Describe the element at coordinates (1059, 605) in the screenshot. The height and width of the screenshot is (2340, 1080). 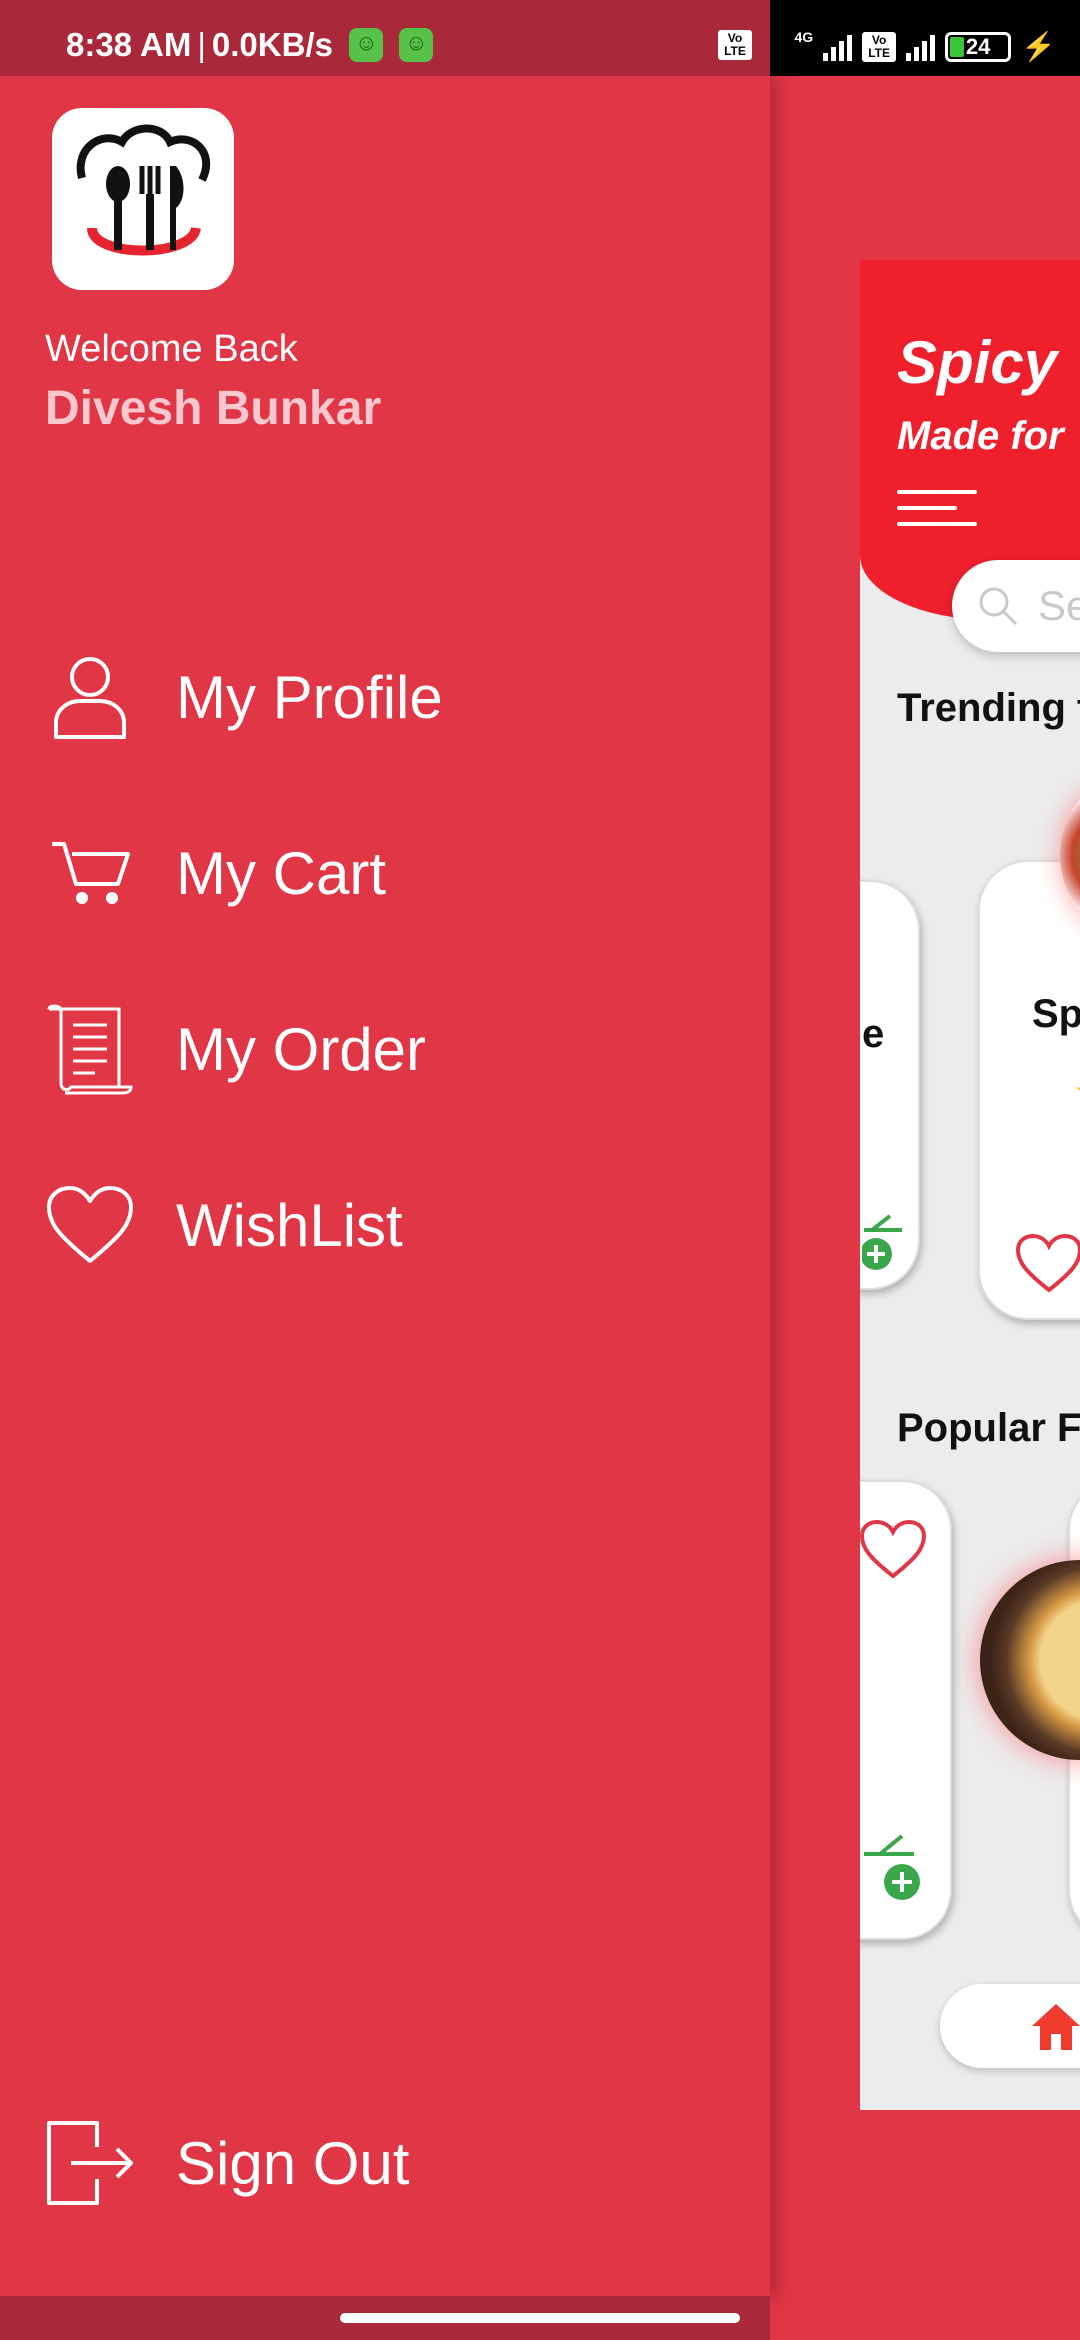
I see `search-placeholder: Se` at that location.